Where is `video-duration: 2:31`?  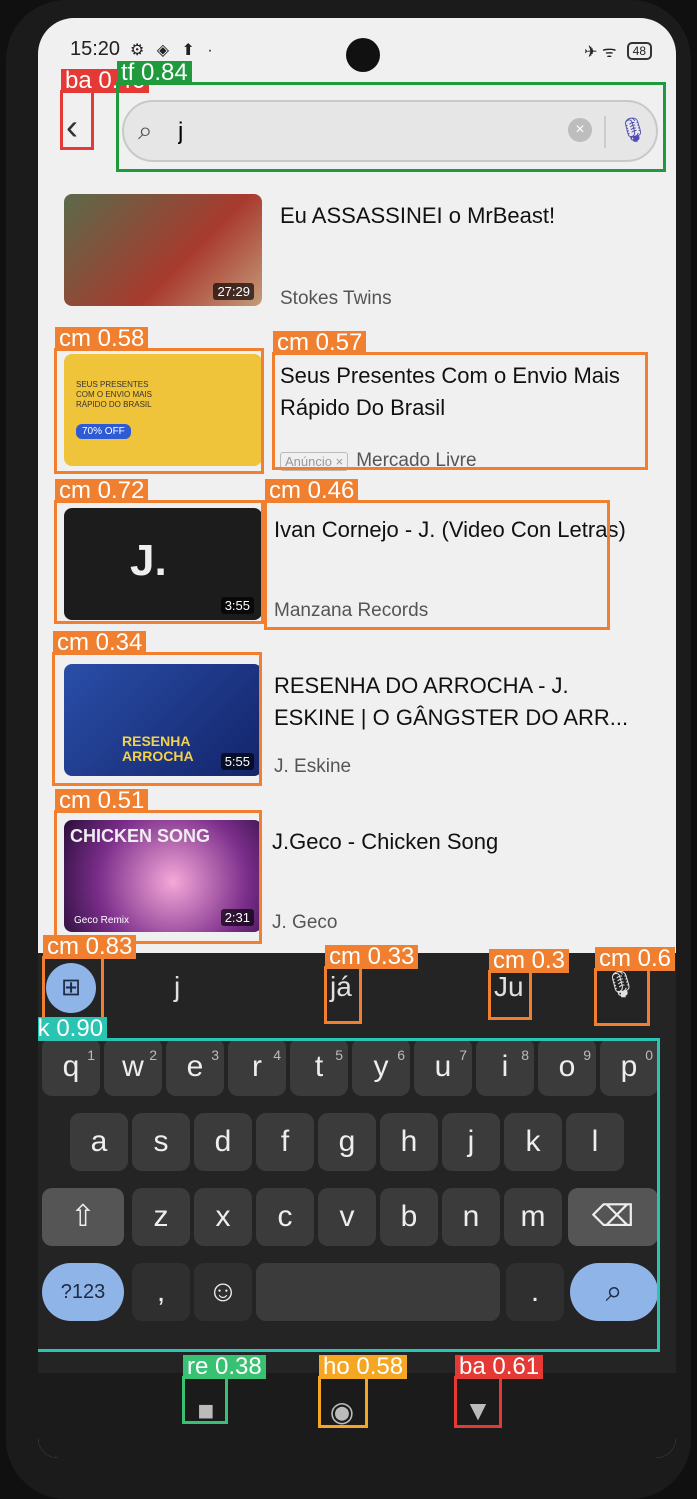
video-duration: 2:31 is located at coordinates (237, 917).